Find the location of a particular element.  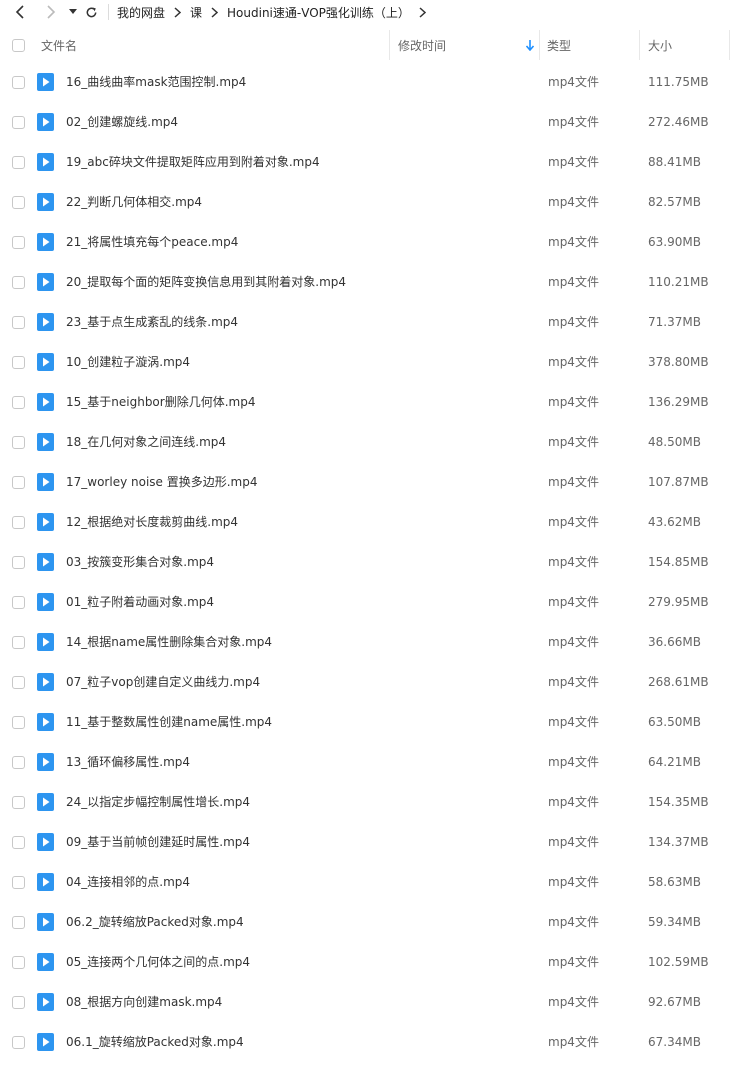

breadcrumb-separator-icon is located at coordinates (178, 12).